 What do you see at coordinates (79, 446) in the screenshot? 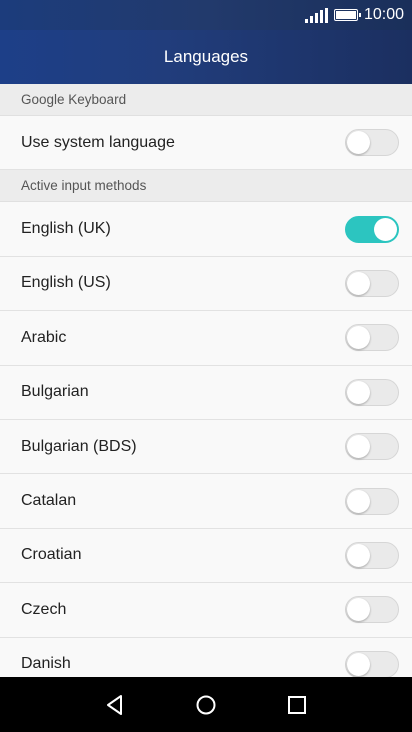
I see `setting-label: Bulgarian (BDS)` at bounding box center [79, 446].